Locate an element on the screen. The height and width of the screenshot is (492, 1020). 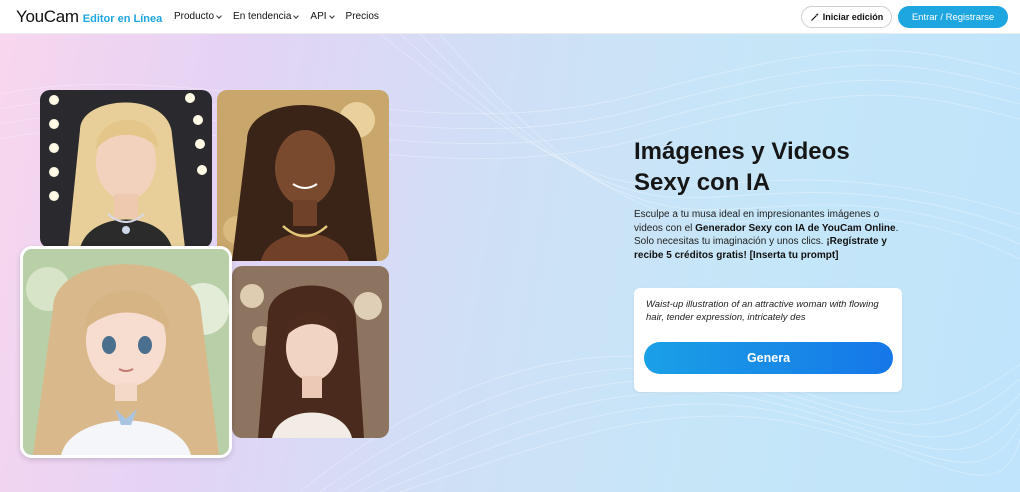
gallery-image-anime is located at coordinates (126, 352).